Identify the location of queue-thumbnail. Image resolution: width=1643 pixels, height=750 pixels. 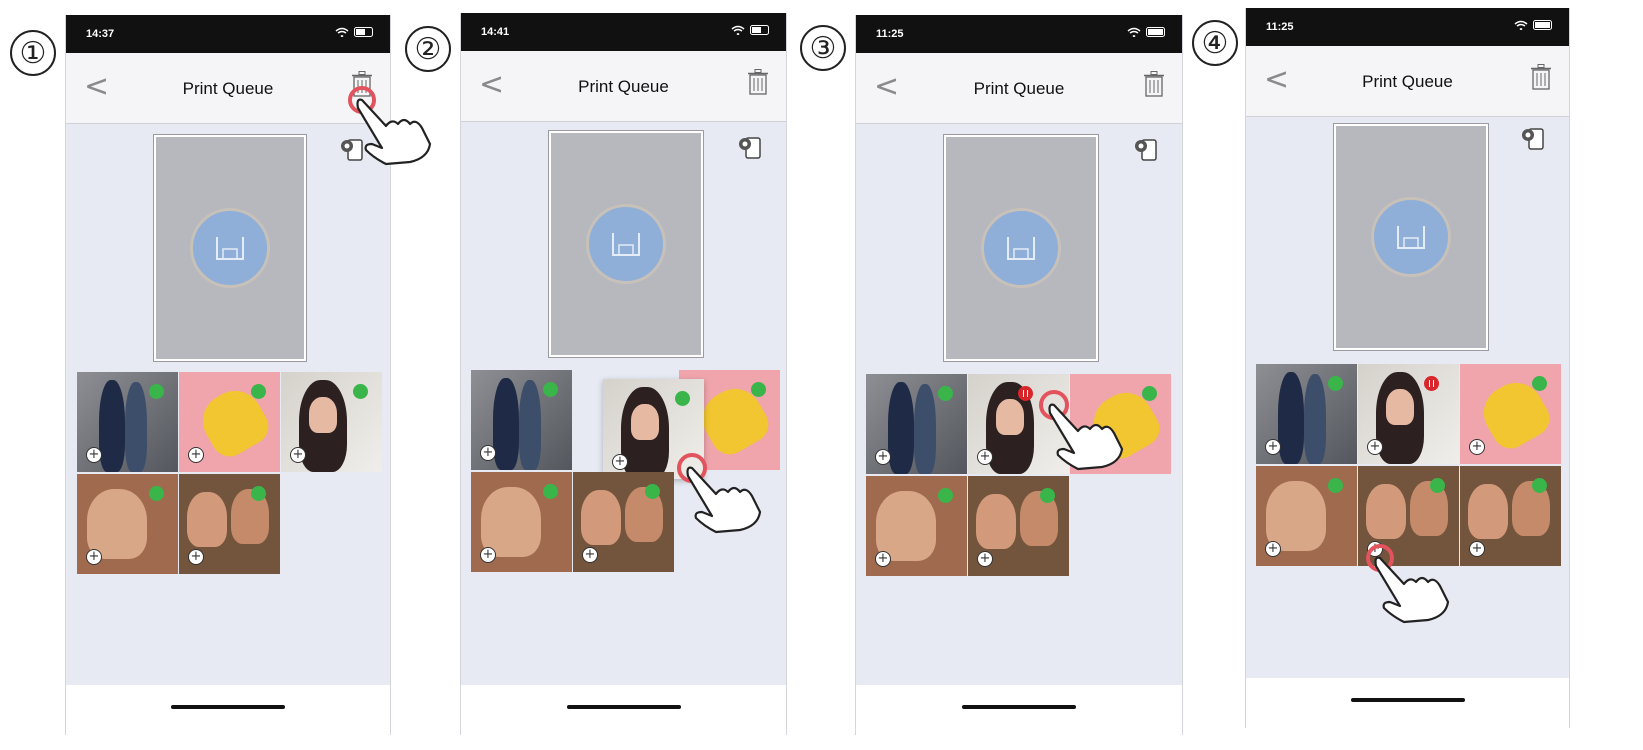
(1120, 424).